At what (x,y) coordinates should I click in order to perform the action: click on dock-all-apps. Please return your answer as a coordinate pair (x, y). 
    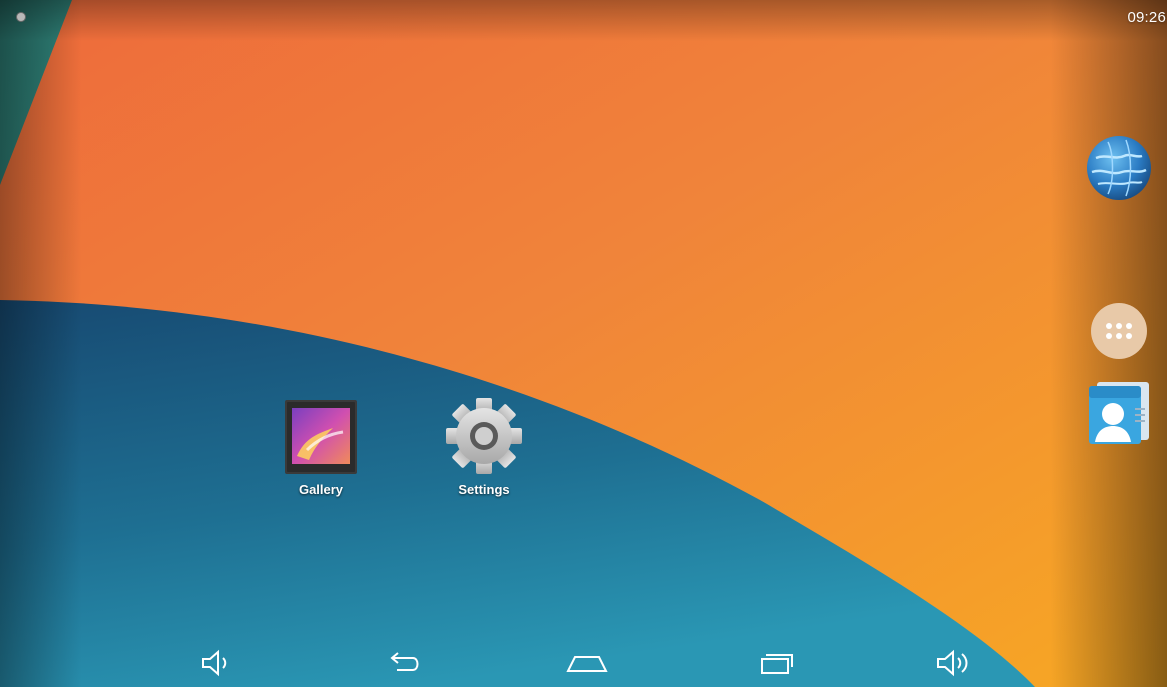
    Looking at the image, I should click on (1119, 333).